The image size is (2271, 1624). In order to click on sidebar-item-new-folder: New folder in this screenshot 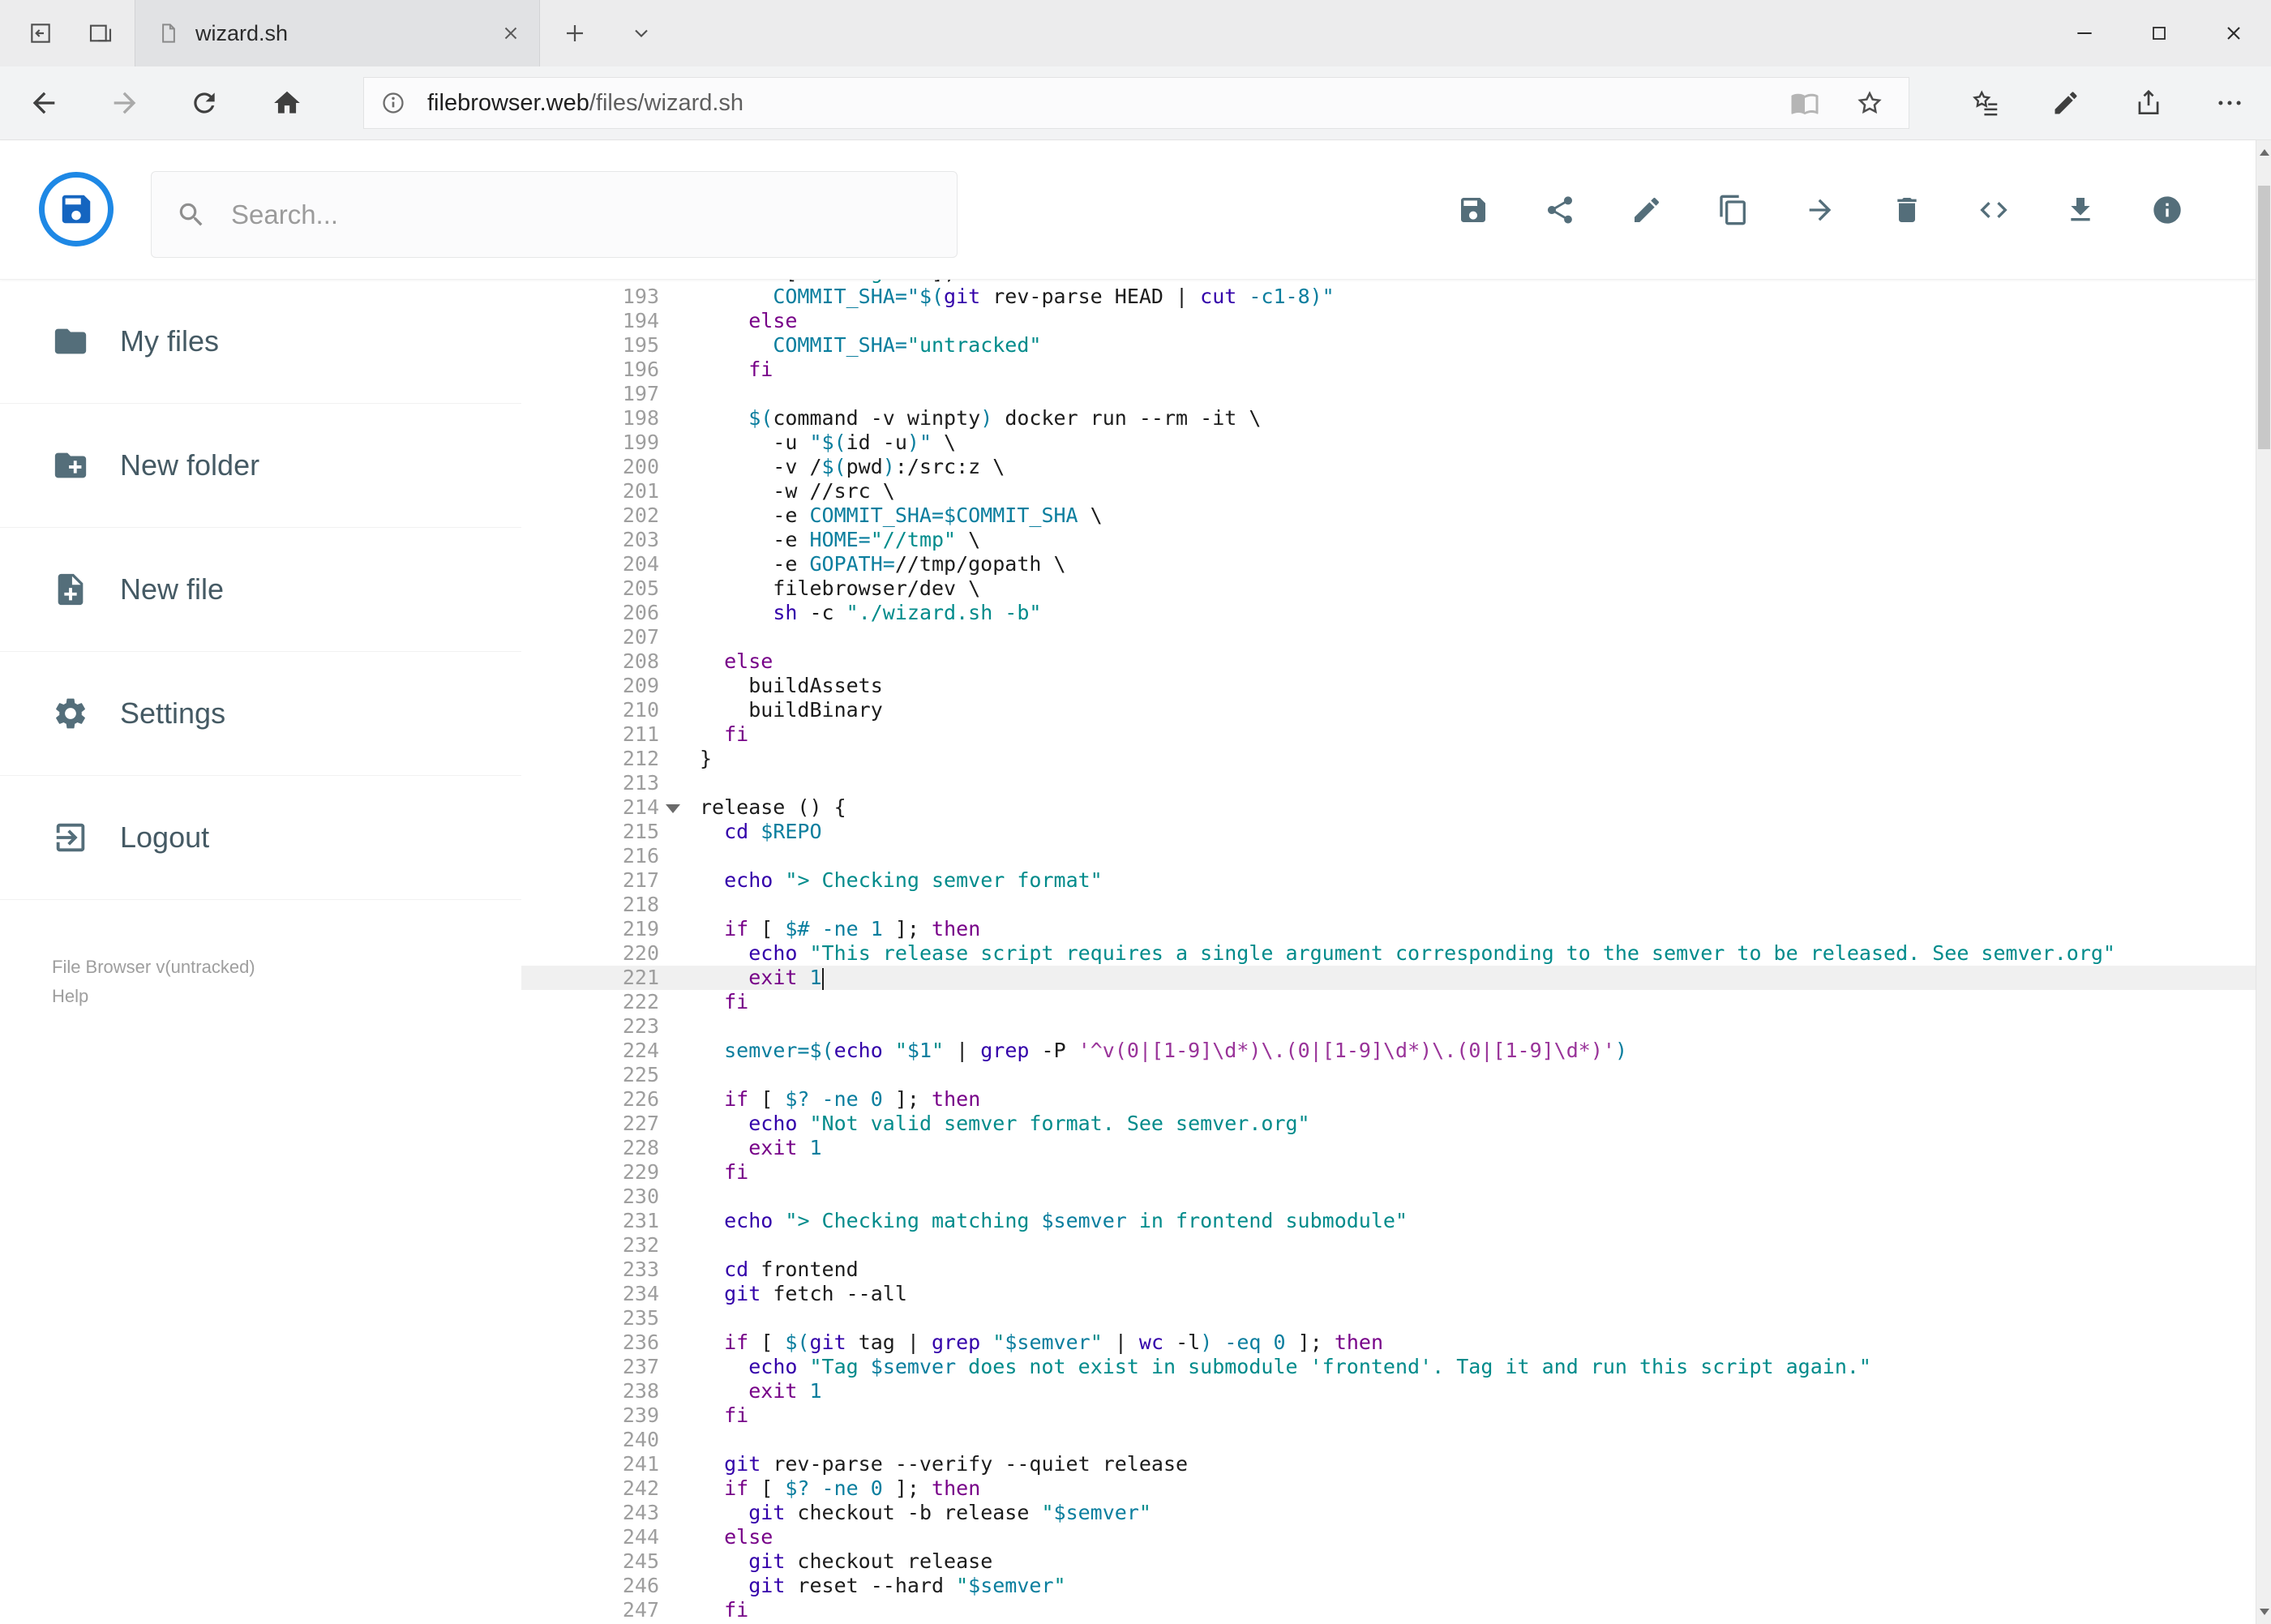, I will do `click(260, 466)`.